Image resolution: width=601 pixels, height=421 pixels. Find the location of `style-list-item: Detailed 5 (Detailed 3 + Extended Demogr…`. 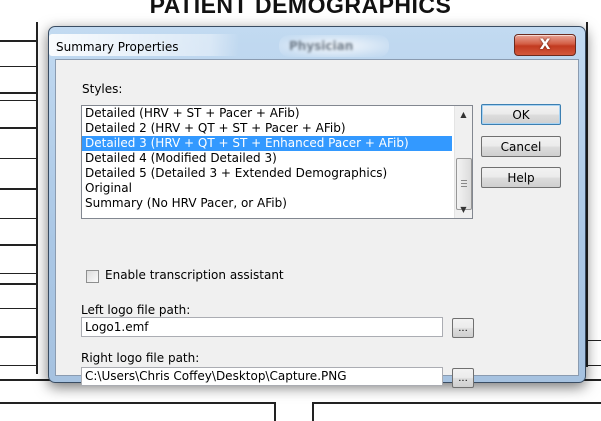

style-list-item: Detailed 5 (Detailed 3 + Extended Demogr… is located at coordinates (267, 173).